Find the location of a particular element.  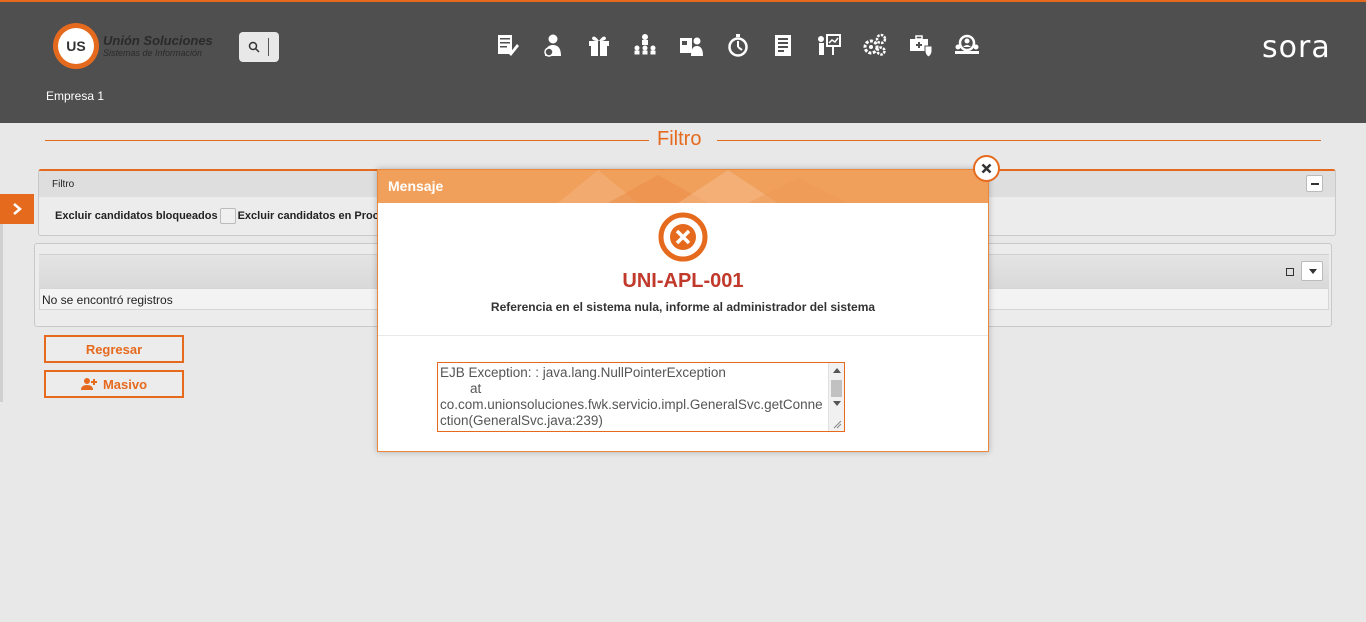

logo-badge-text: US is located at coordinates (76, 46).